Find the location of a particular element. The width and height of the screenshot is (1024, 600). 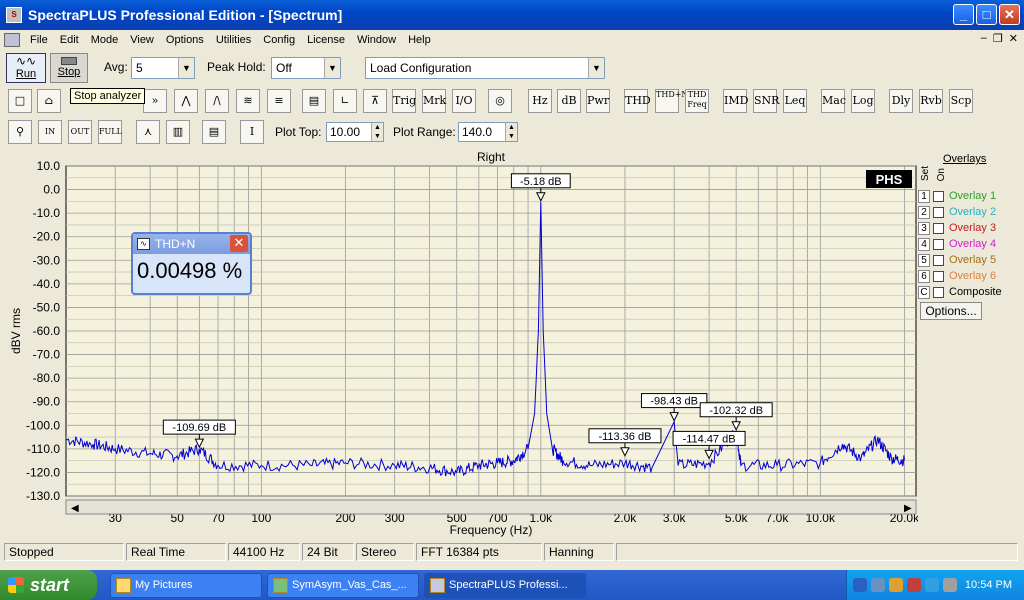

thdn-titlebar: ∿ THD+N ✕ is located at coordinates (191, 244).